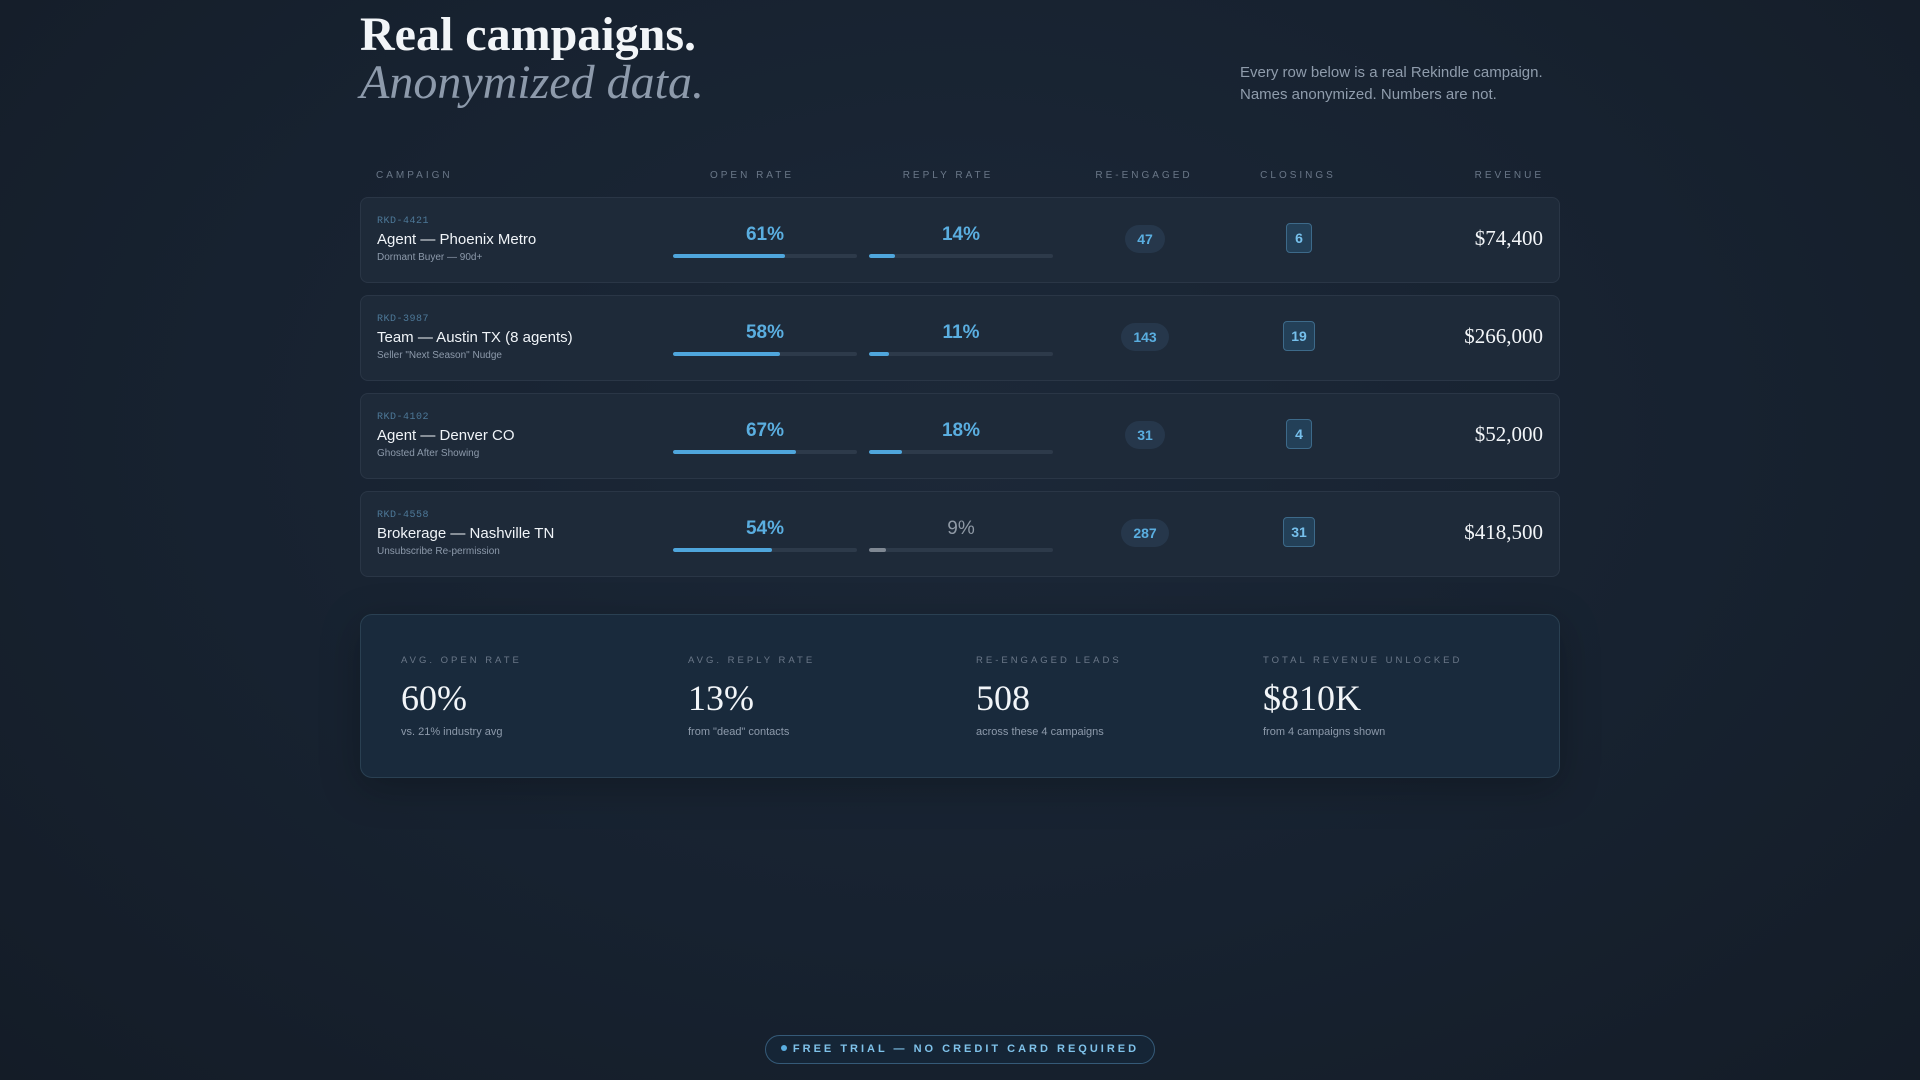  Describe the element at coordinates (1040, 732) in the screenshot. I see `stat-note: across these 4 campaigns` at that location.